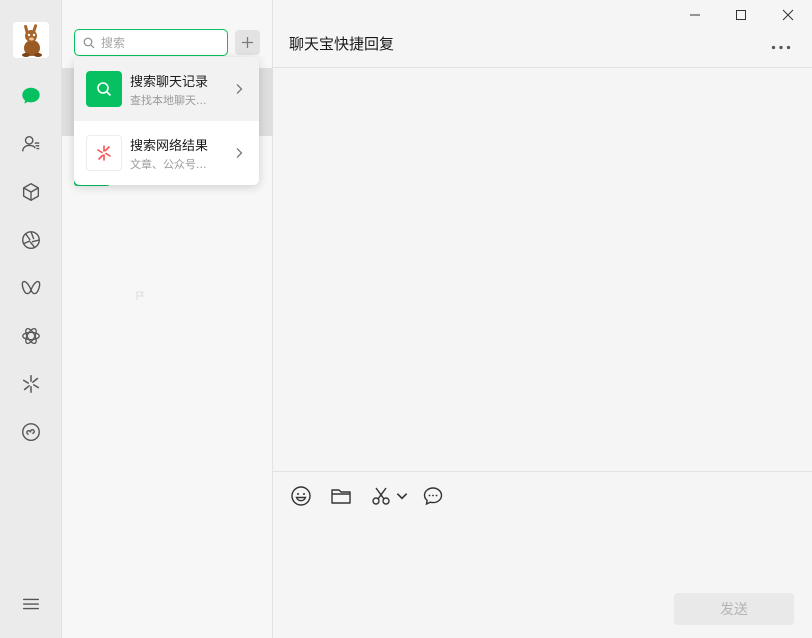 Image resolution: width=812 pixels, height=638 pixels. I want to click on screenshot-button, so click(381, 496).